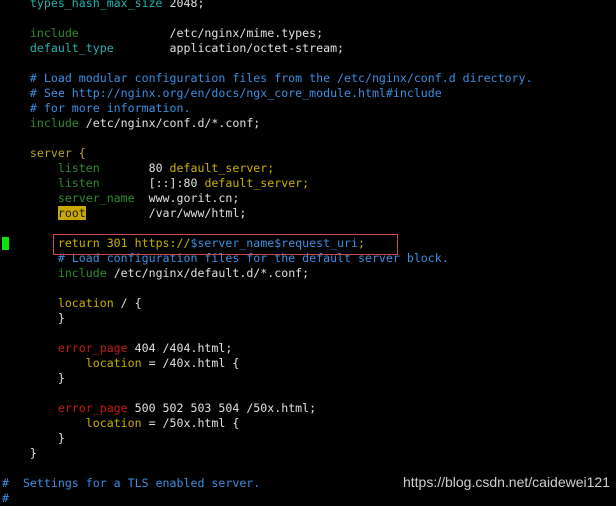  Describe the element at coordinates (183, 5) in the screenshot. I see `code-token: 2048;` at that location.